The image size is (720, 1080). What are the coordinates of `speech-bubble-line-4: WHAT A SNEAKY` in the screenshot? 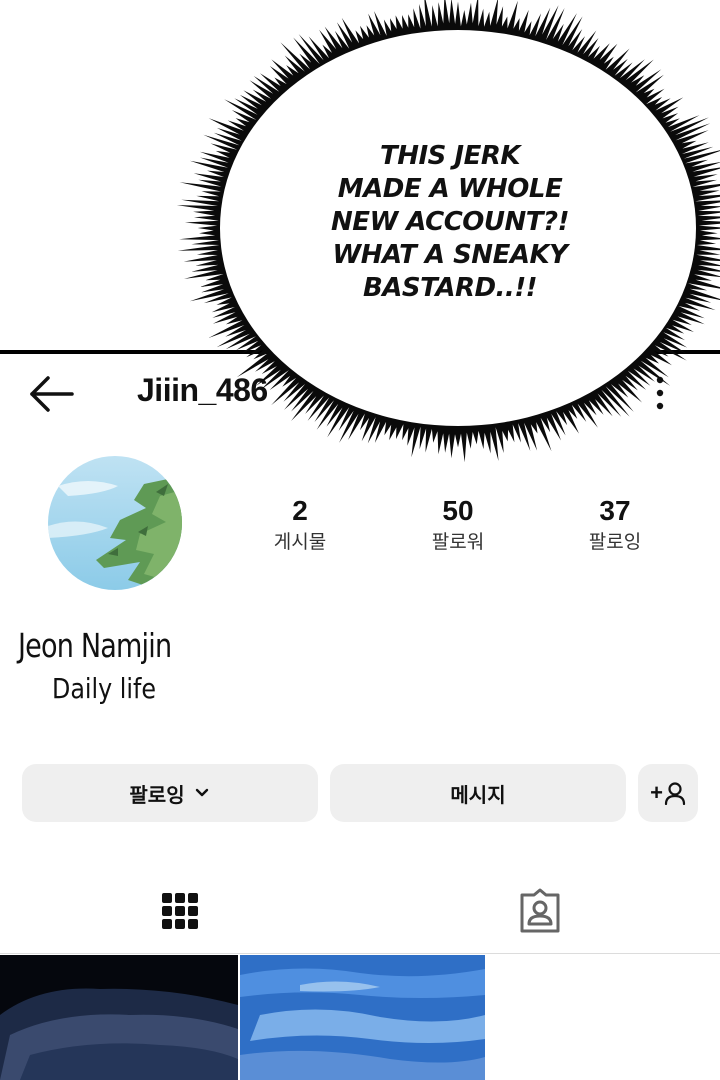 It's located at (450, 255).